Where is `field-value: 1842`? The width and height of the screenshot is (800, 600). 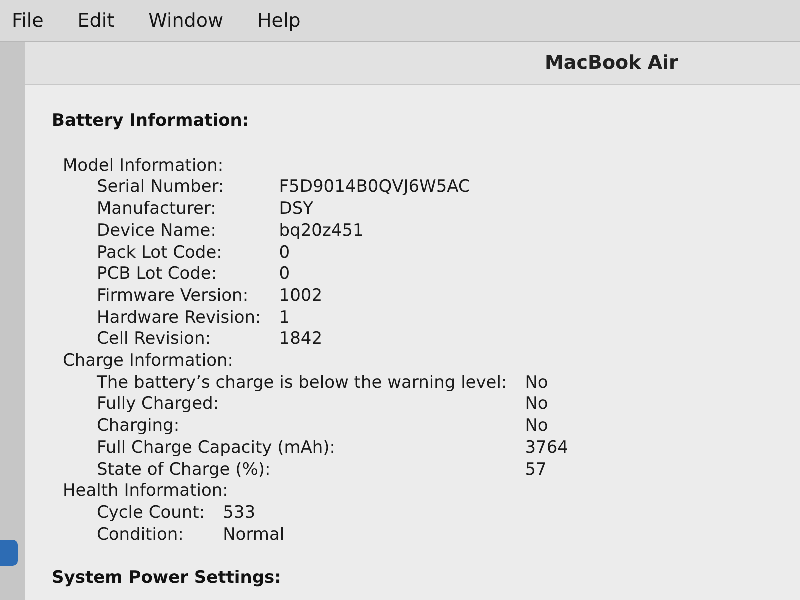 field-value: 1842 is located at coordinates (301, 340).